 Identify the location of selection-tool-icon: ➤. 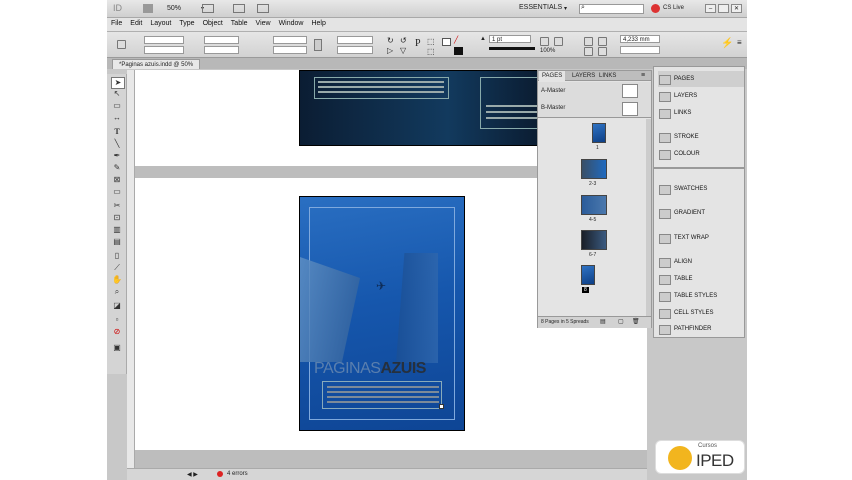
(118, 83).